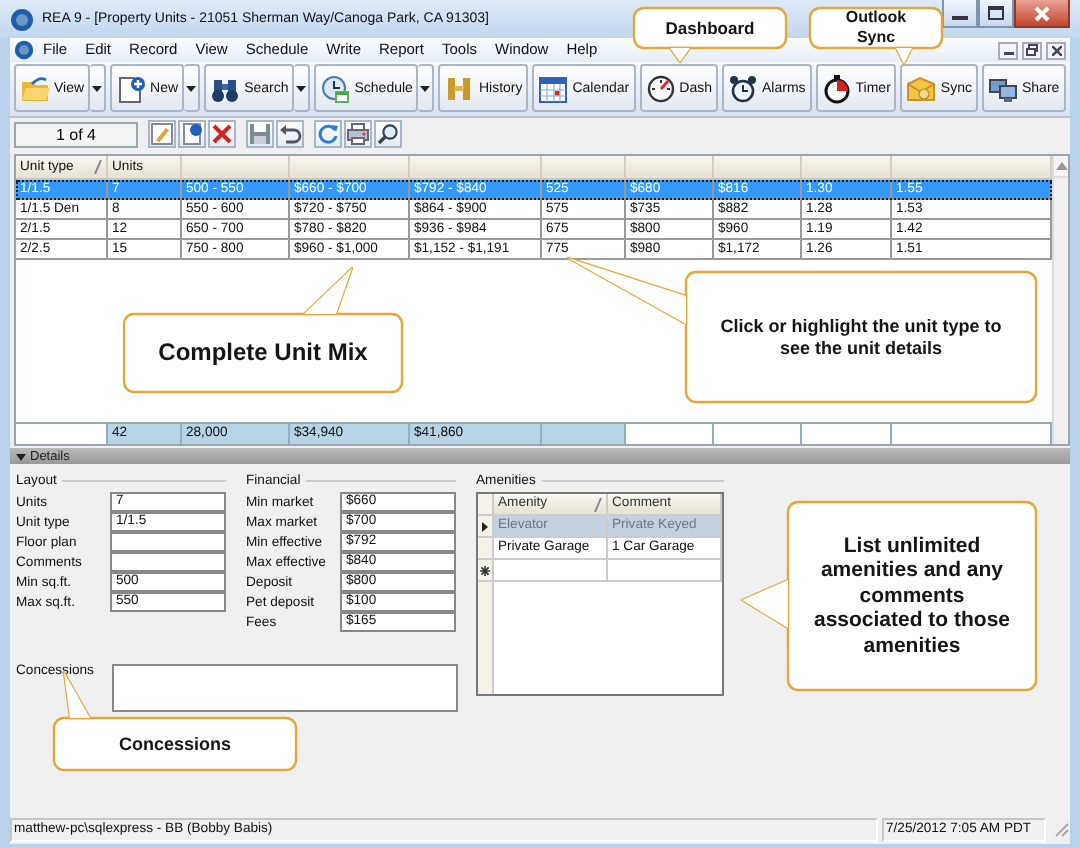 The width and height of the screenshot is (1080, 848). What do you see at coordinates (76, 134) in the screenshot?
I see `record-position-field: 1 of 4` at bounding box center [76, 134].